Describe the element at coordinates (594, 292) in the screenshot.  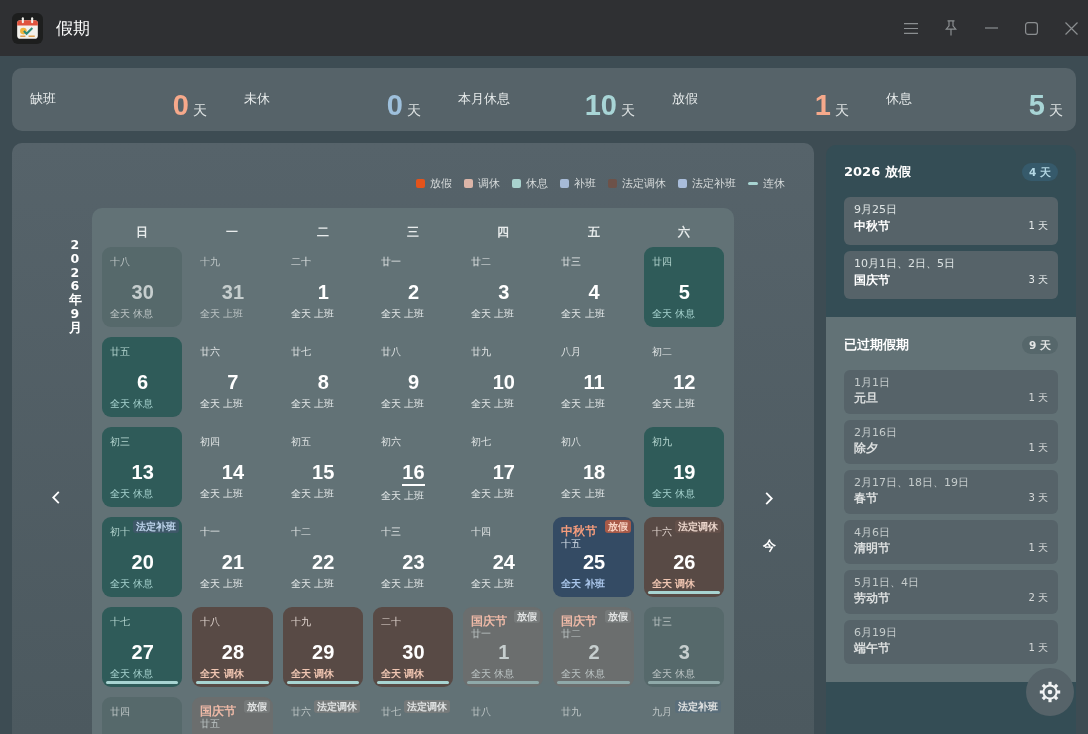
I see `day-number: 4` at that location.